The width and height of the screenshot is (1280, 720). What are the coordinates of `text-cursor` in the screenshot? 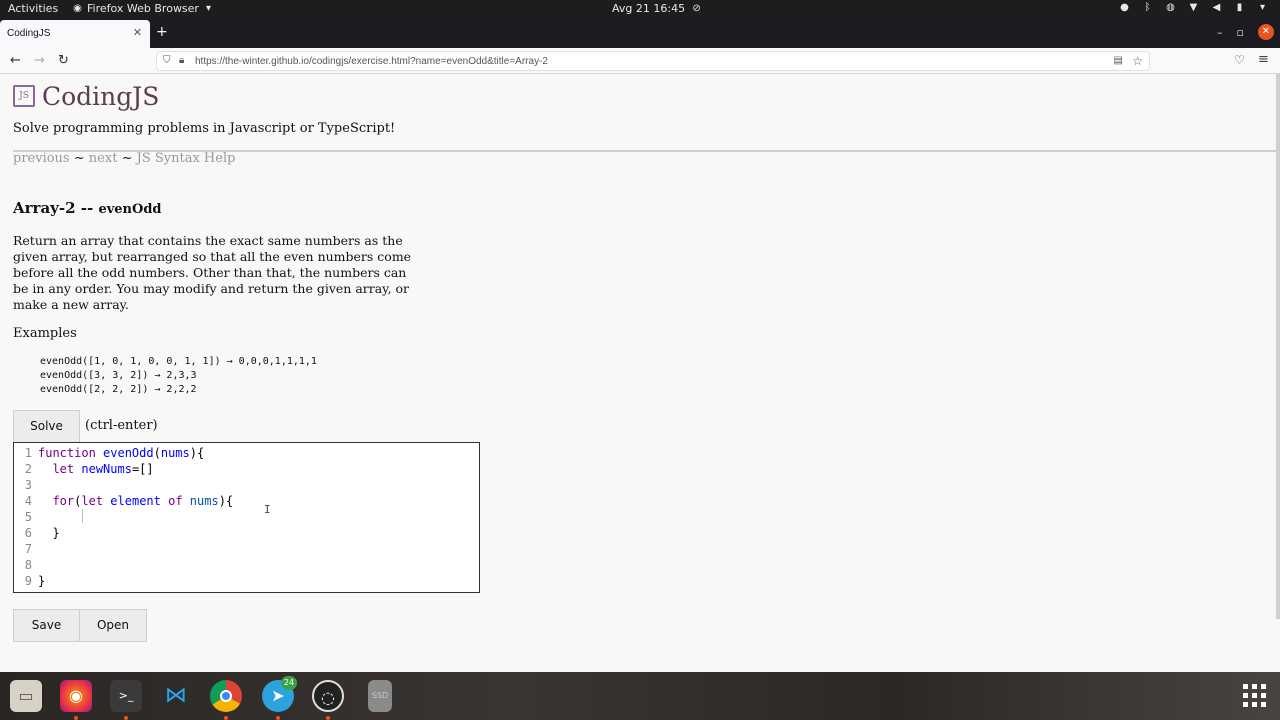 It's located at (82, 516).